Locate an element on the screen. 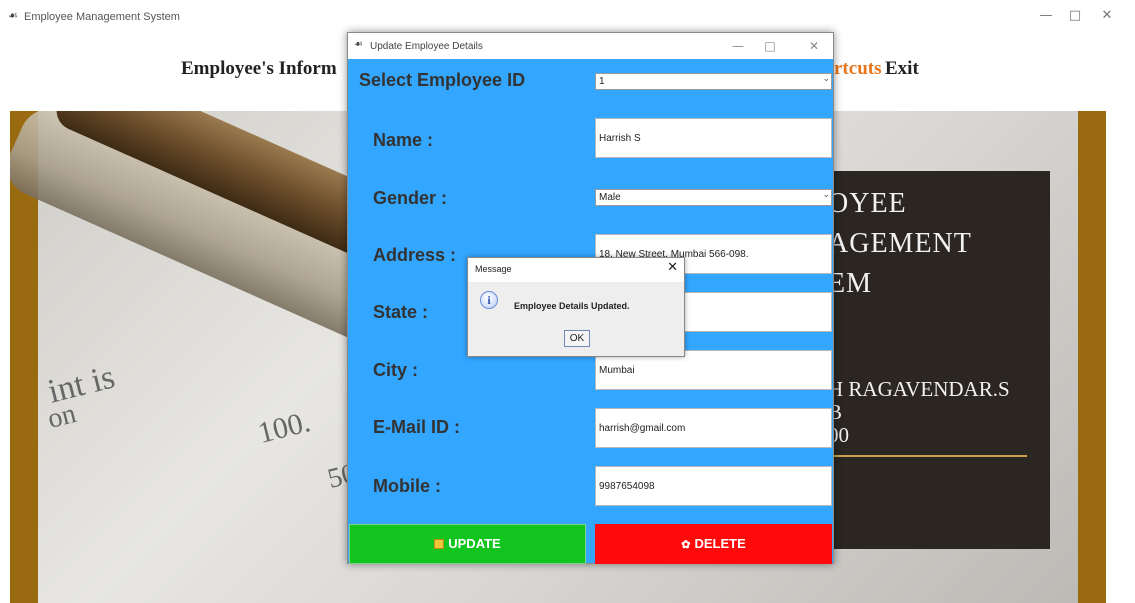  dialog-close-button: ✕ is located at coordinates (814, 46).